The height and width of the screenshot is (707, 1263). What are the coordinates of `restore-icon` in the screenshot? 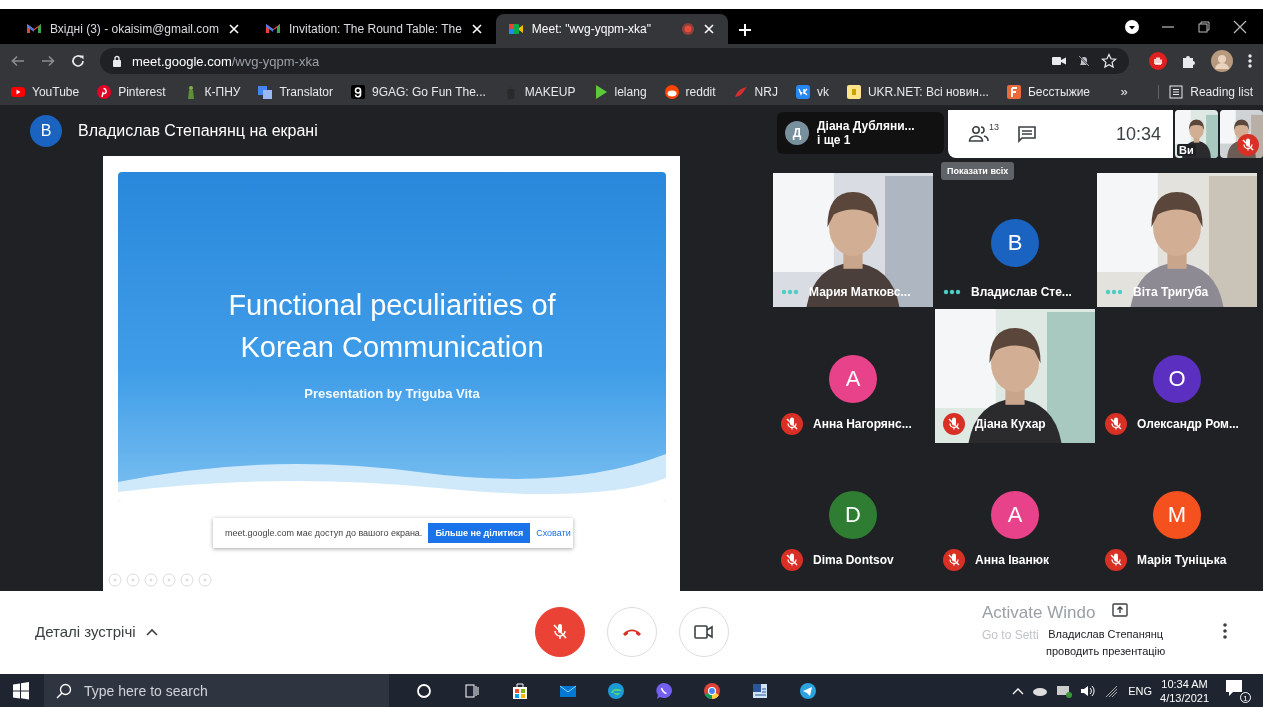 It's located at (1204, 27).